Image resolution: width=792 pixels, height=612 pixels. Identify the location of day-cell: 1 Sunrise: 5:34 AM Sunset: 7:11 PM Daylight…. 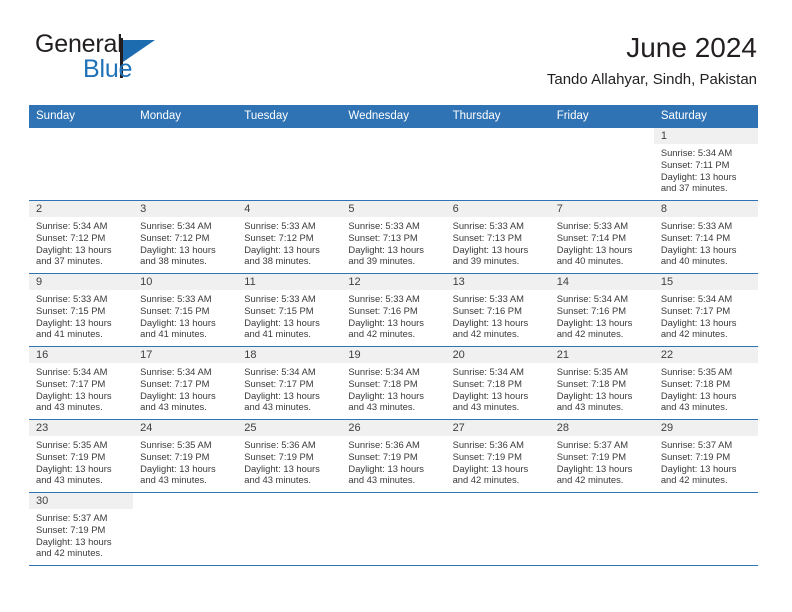
(705, 164).